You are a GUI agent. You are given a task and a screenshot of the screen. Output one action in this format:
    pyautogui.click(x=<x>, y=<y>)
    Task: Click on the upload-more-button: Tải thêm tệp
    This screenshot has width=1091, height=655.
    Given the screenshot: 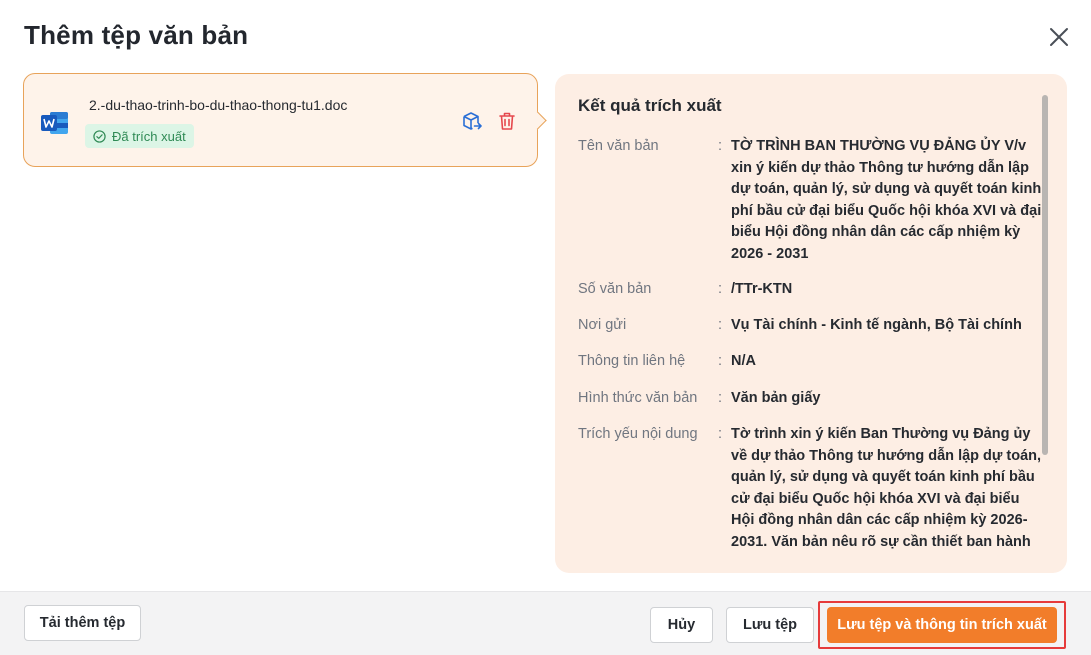 What is the action you would take?
    pyautogui.click(x=82, y=623)
    